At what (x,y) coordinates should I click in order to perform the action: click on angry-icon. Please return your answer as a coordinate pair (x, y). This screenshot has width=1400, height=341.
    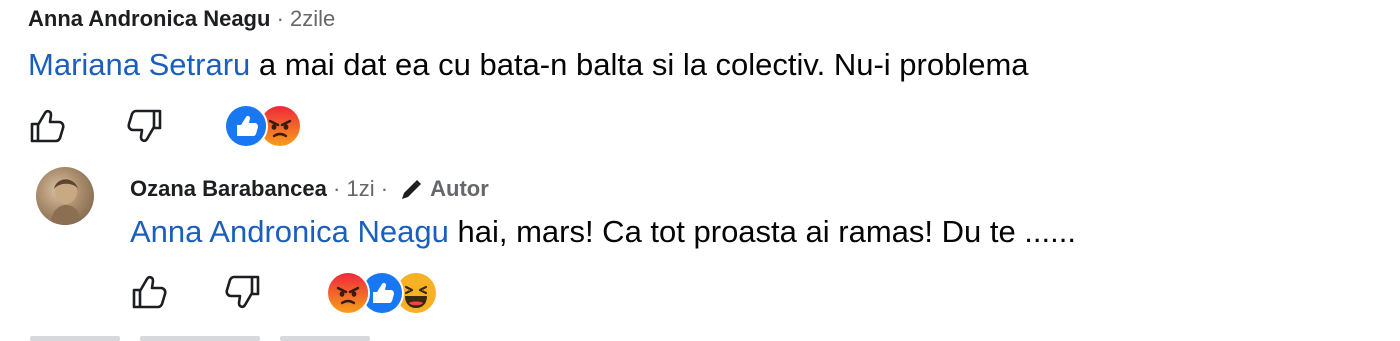
    Looking at the image, I should click on (348, 293).